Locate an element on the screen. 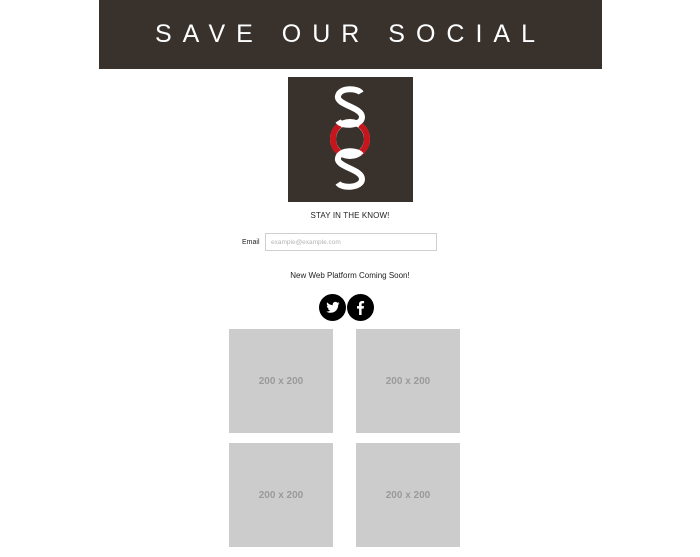 The image size is (700, 557). twitter-link is located at coordinates (332, 307).